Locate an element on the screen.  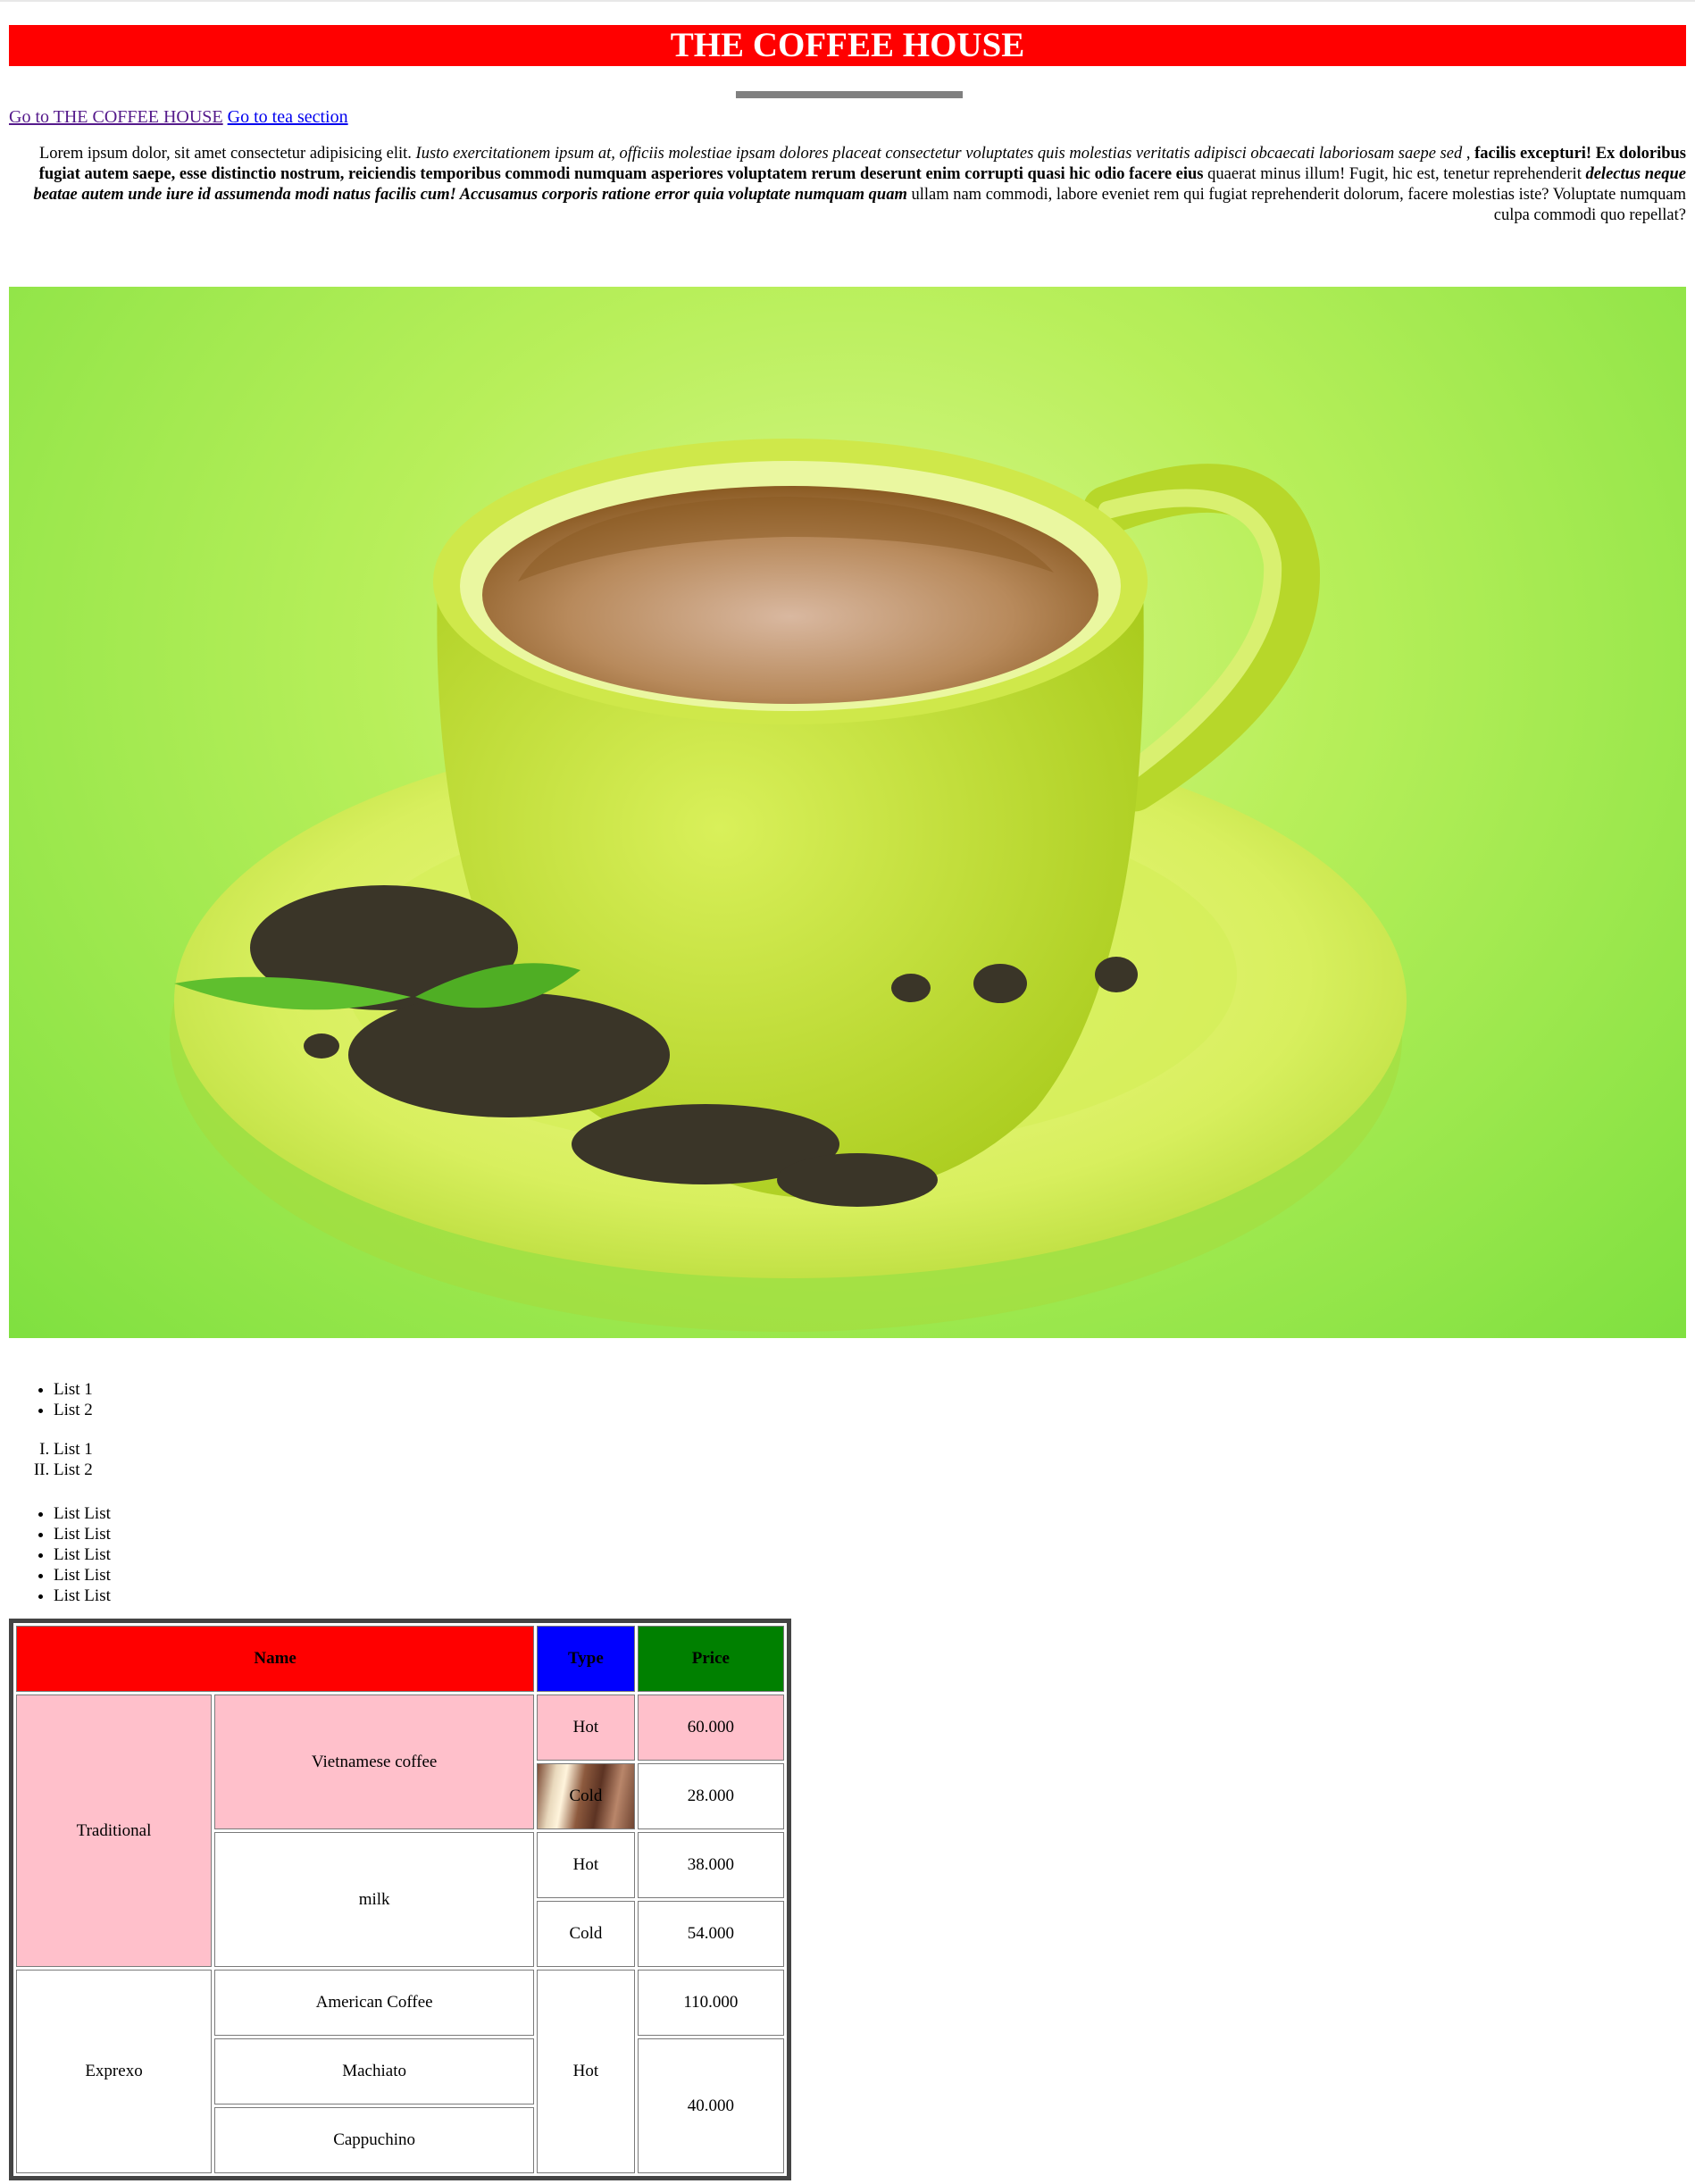
type-cold-image-cell: Cold is located at coordinates (586, 1796).